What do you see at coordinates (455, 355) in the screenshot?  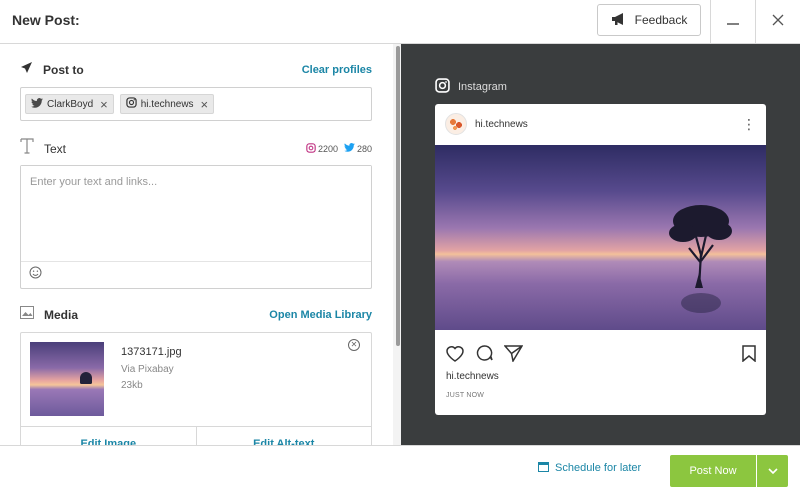 I see `heart-icon` at bounding box center [455, 355].